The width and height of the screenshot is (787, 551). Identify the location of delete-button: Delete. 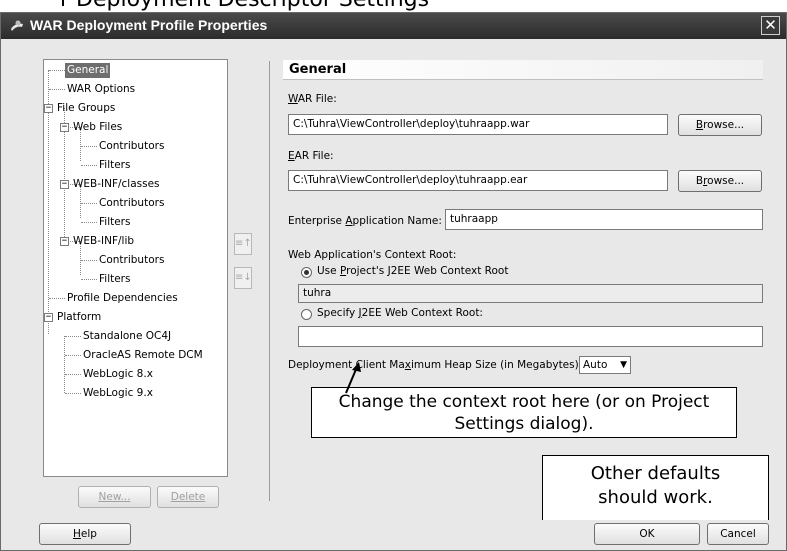
(188, 497).